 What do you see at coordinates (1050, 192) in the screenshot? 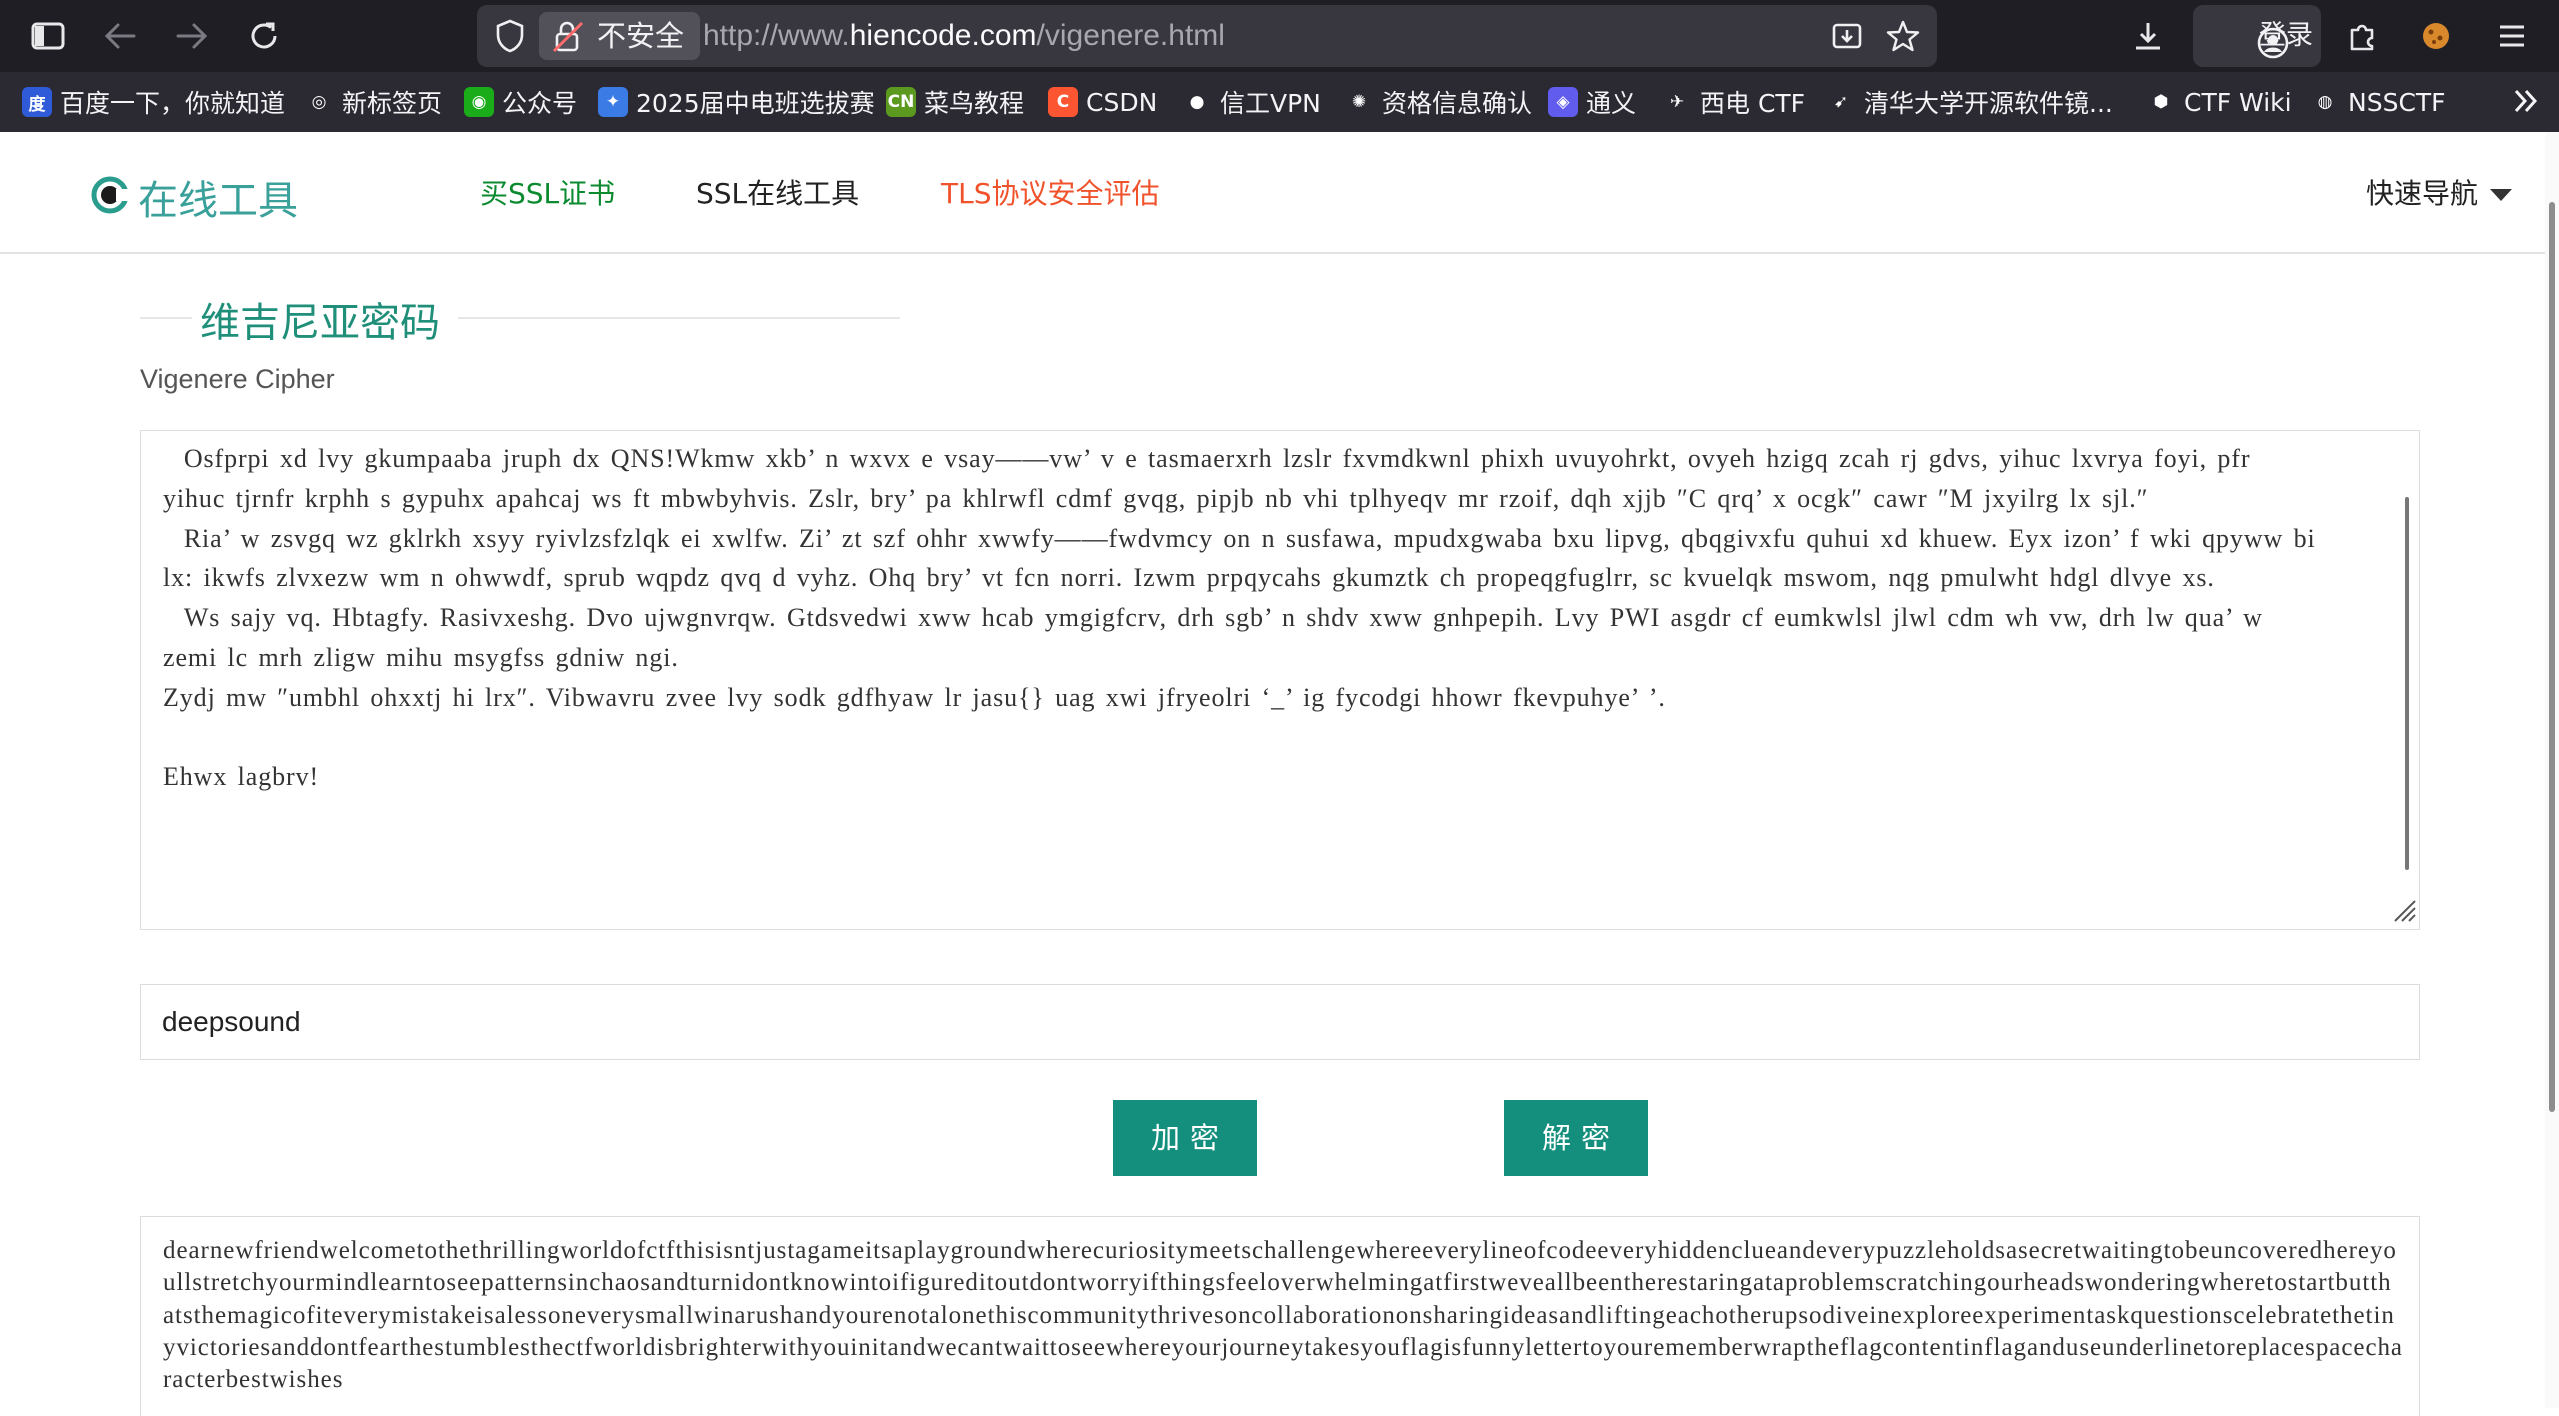
I see `nav-tls-assessment: TLS协议安全评估` at bounding box center [1050, 192].